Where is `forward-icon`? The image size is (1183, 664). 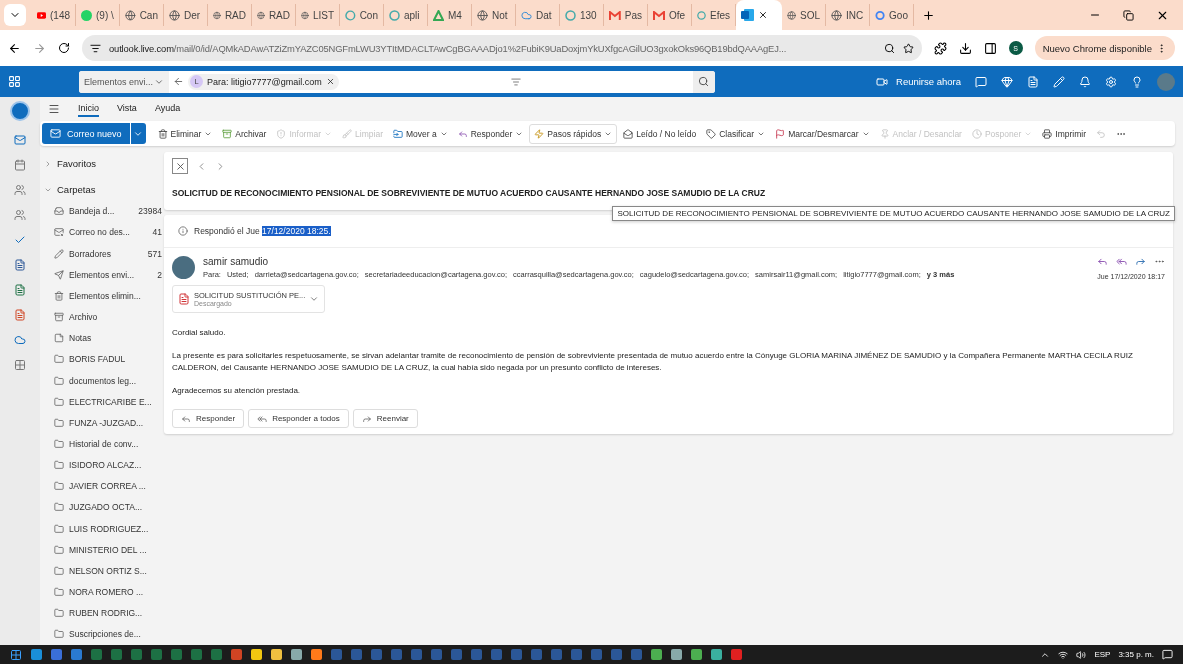 forward-icon is located at coordinates (39, 48).